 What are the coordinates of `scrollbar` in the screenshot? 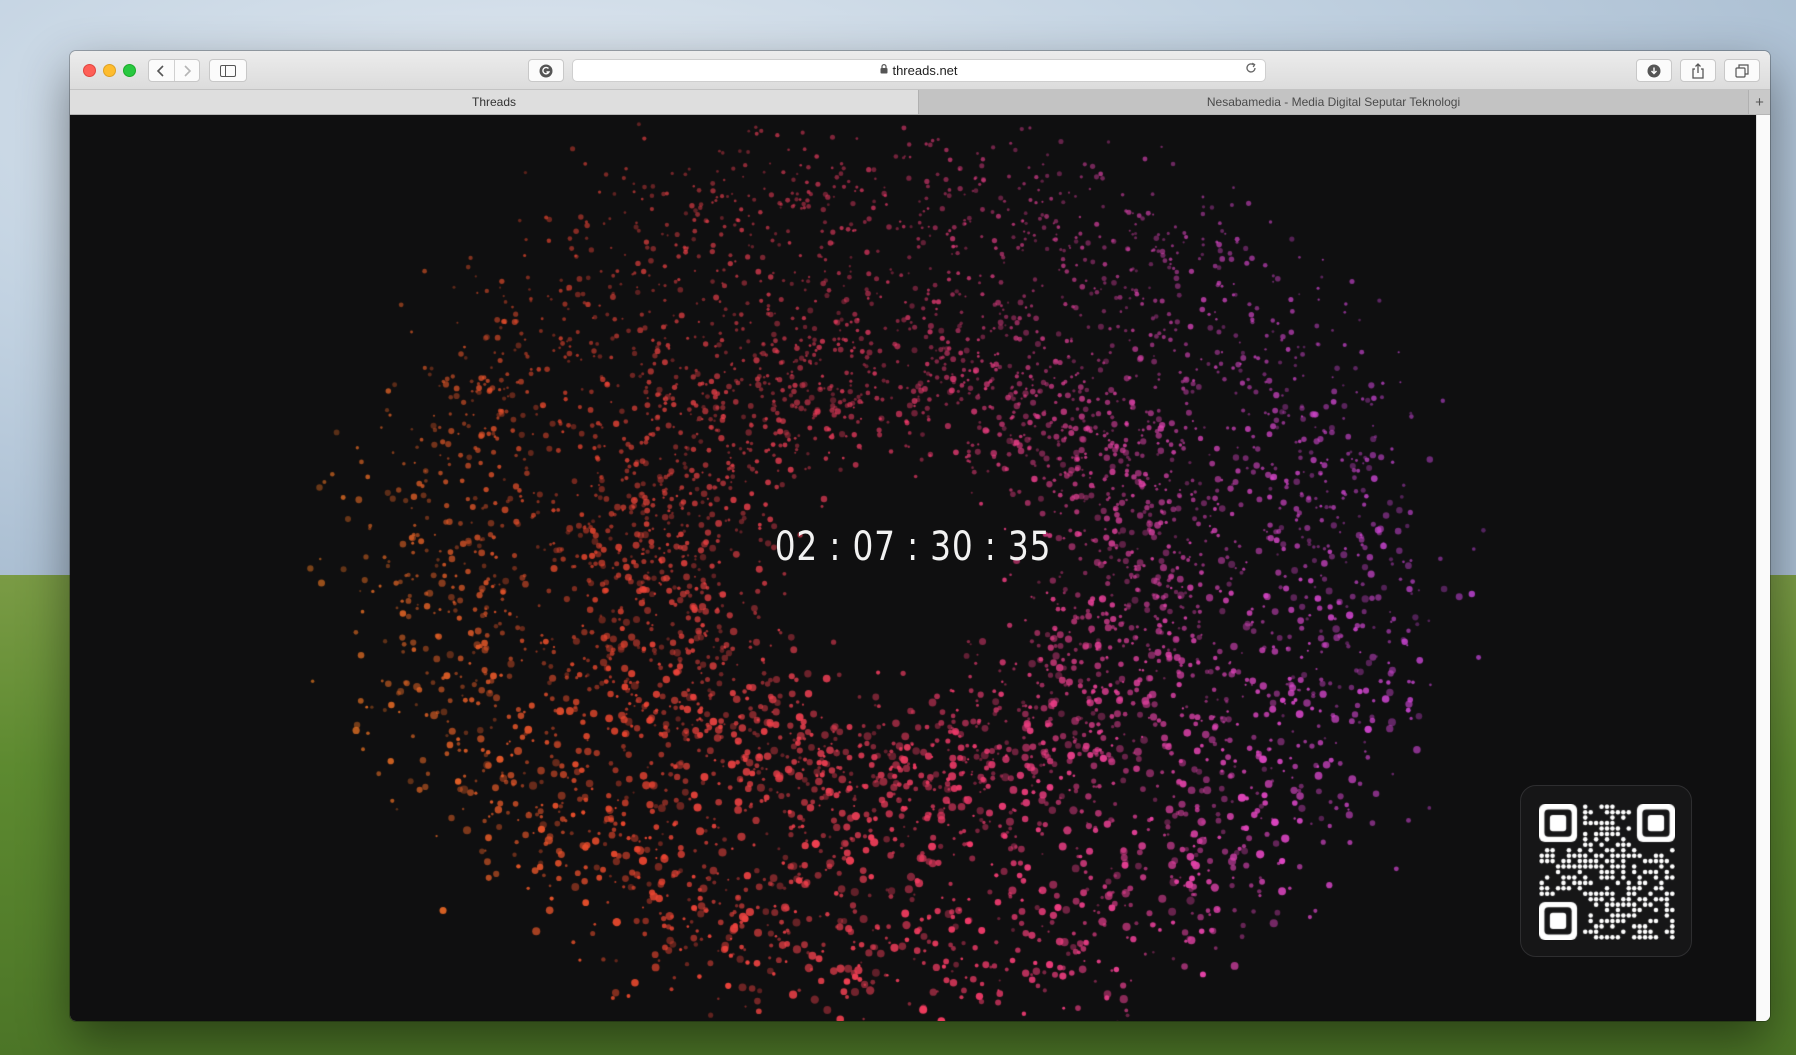 It's located at (1763, 568).